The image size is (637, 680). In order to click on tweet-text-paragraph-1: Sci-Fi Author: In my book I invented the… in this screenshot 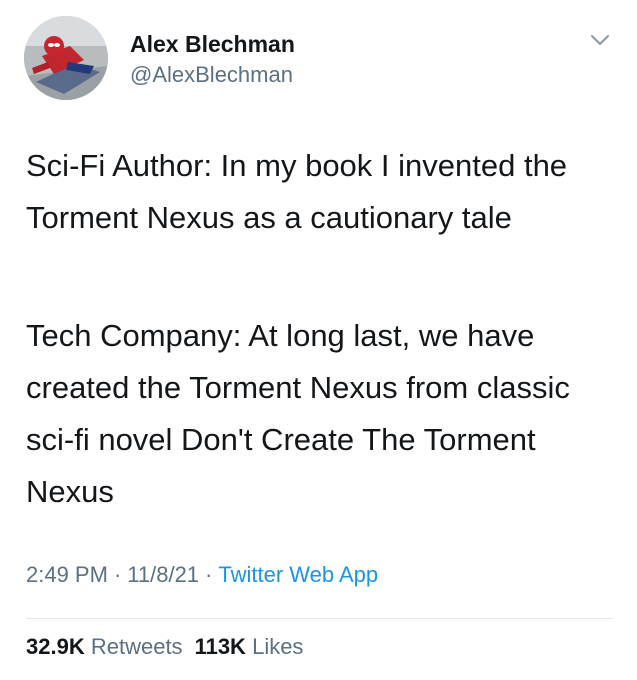, I will do `click(297, 191)`.